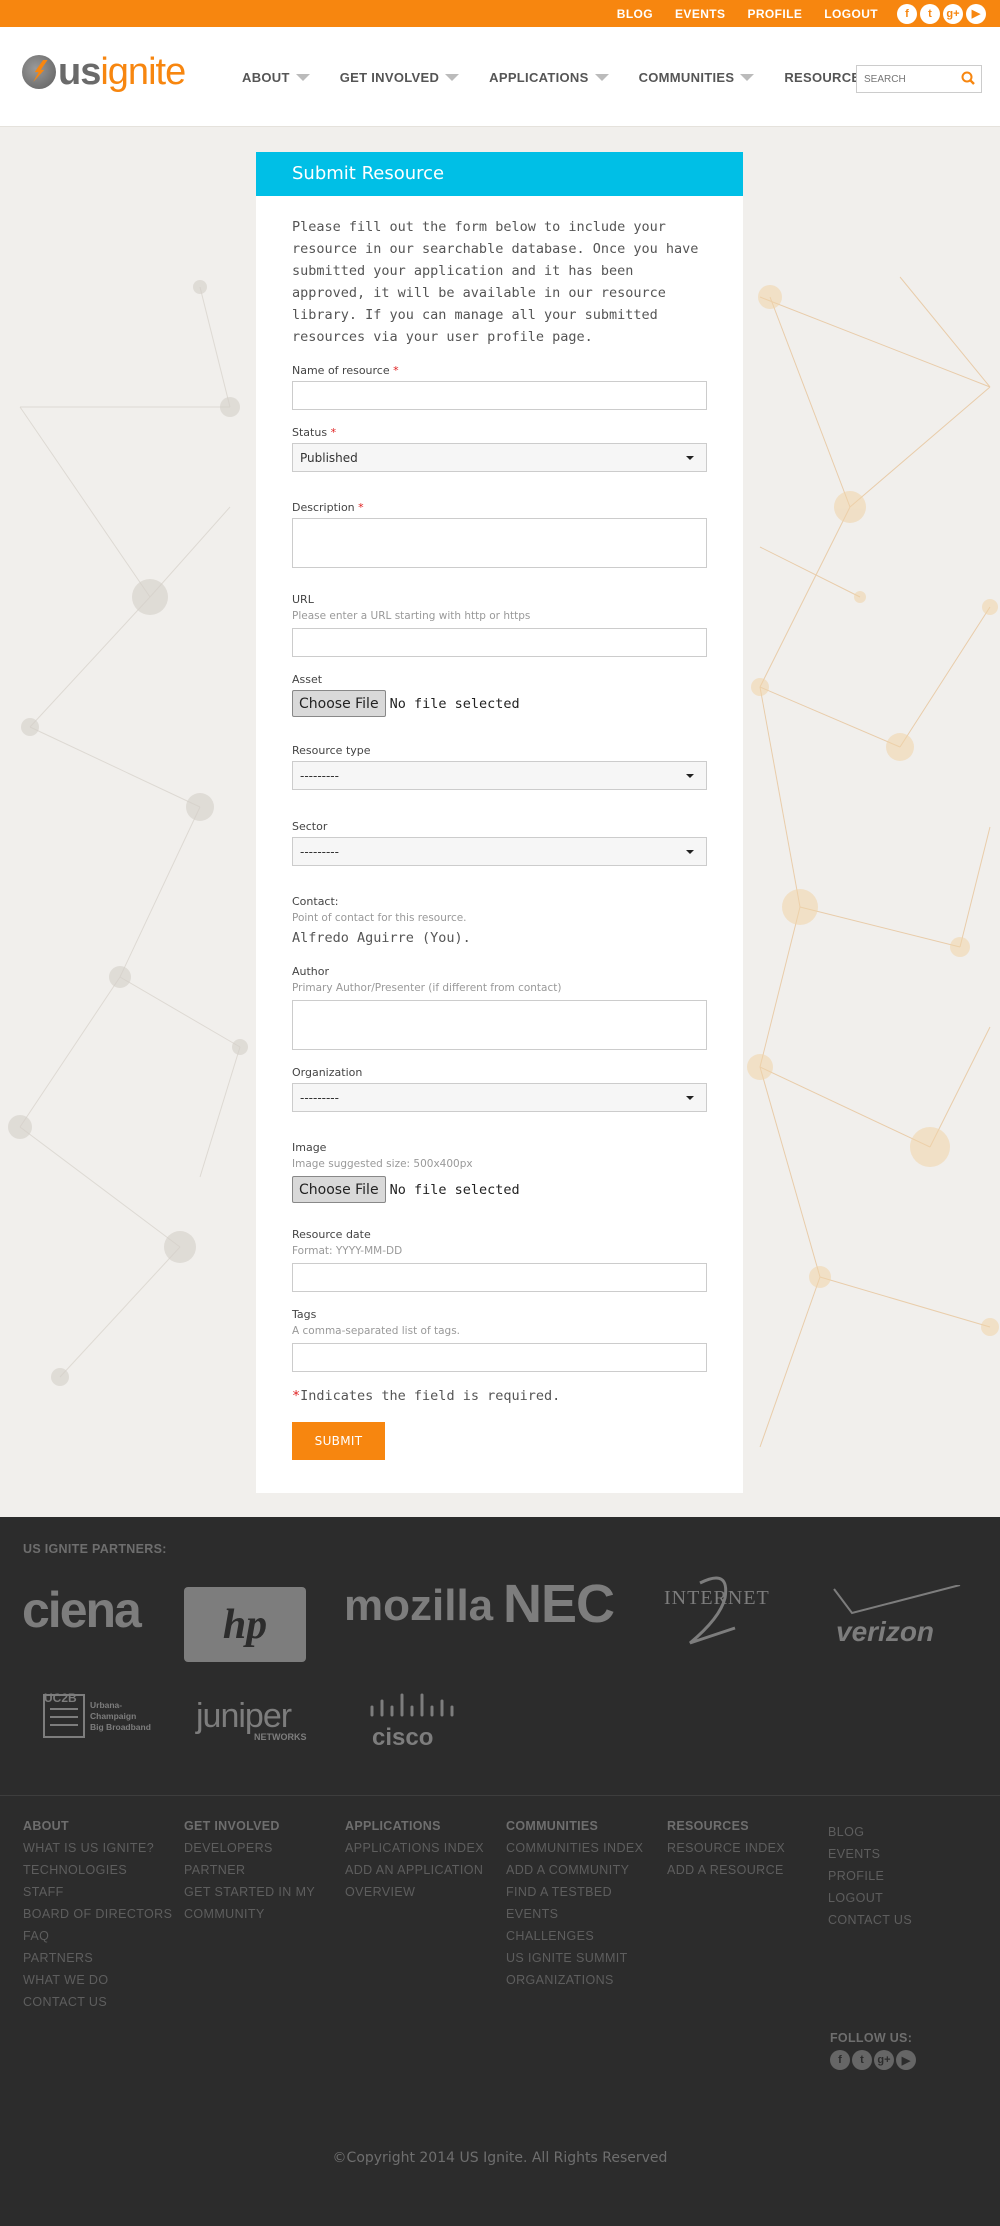 The width and height of the screenshot is (1000, 2226). Describe the element at coordinates (339, 1189) in the screenshot. I see `image-choose-file-button: Choose File` at that location.